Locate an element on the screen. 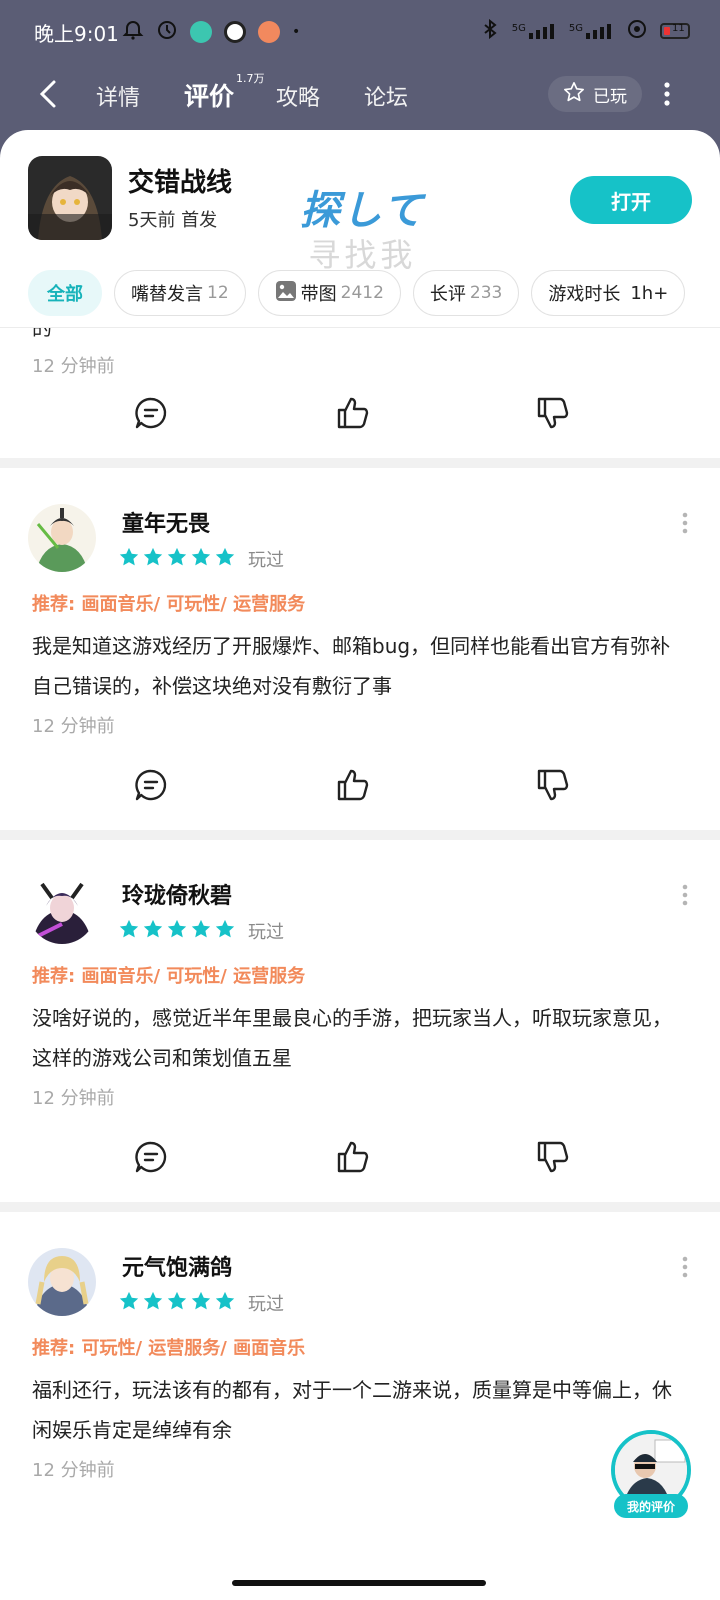 This screenshot has height=1600, width=720. recommend-tags: 推荐: 画面音乐/ 可玩性/ 运营服务 is located at coordinates (169, 604).